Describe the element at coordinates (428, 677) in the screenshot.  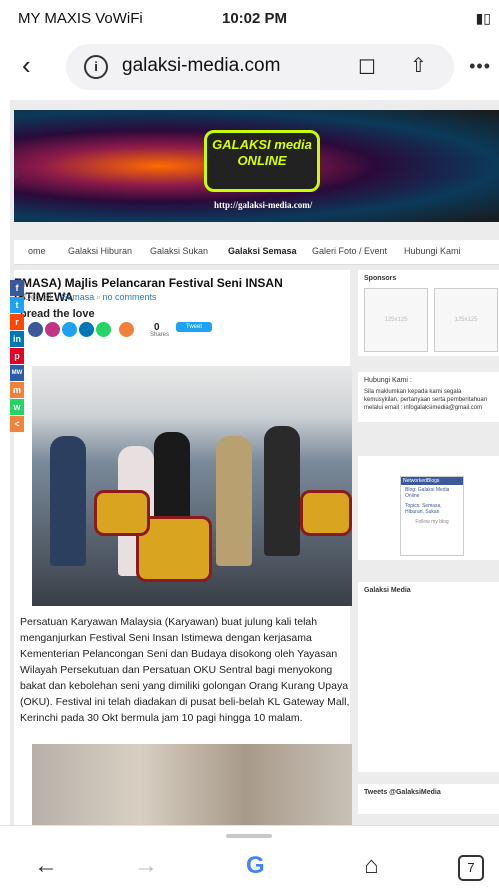
I see `galaksi-media-widget: Galaksi Media` at that location.